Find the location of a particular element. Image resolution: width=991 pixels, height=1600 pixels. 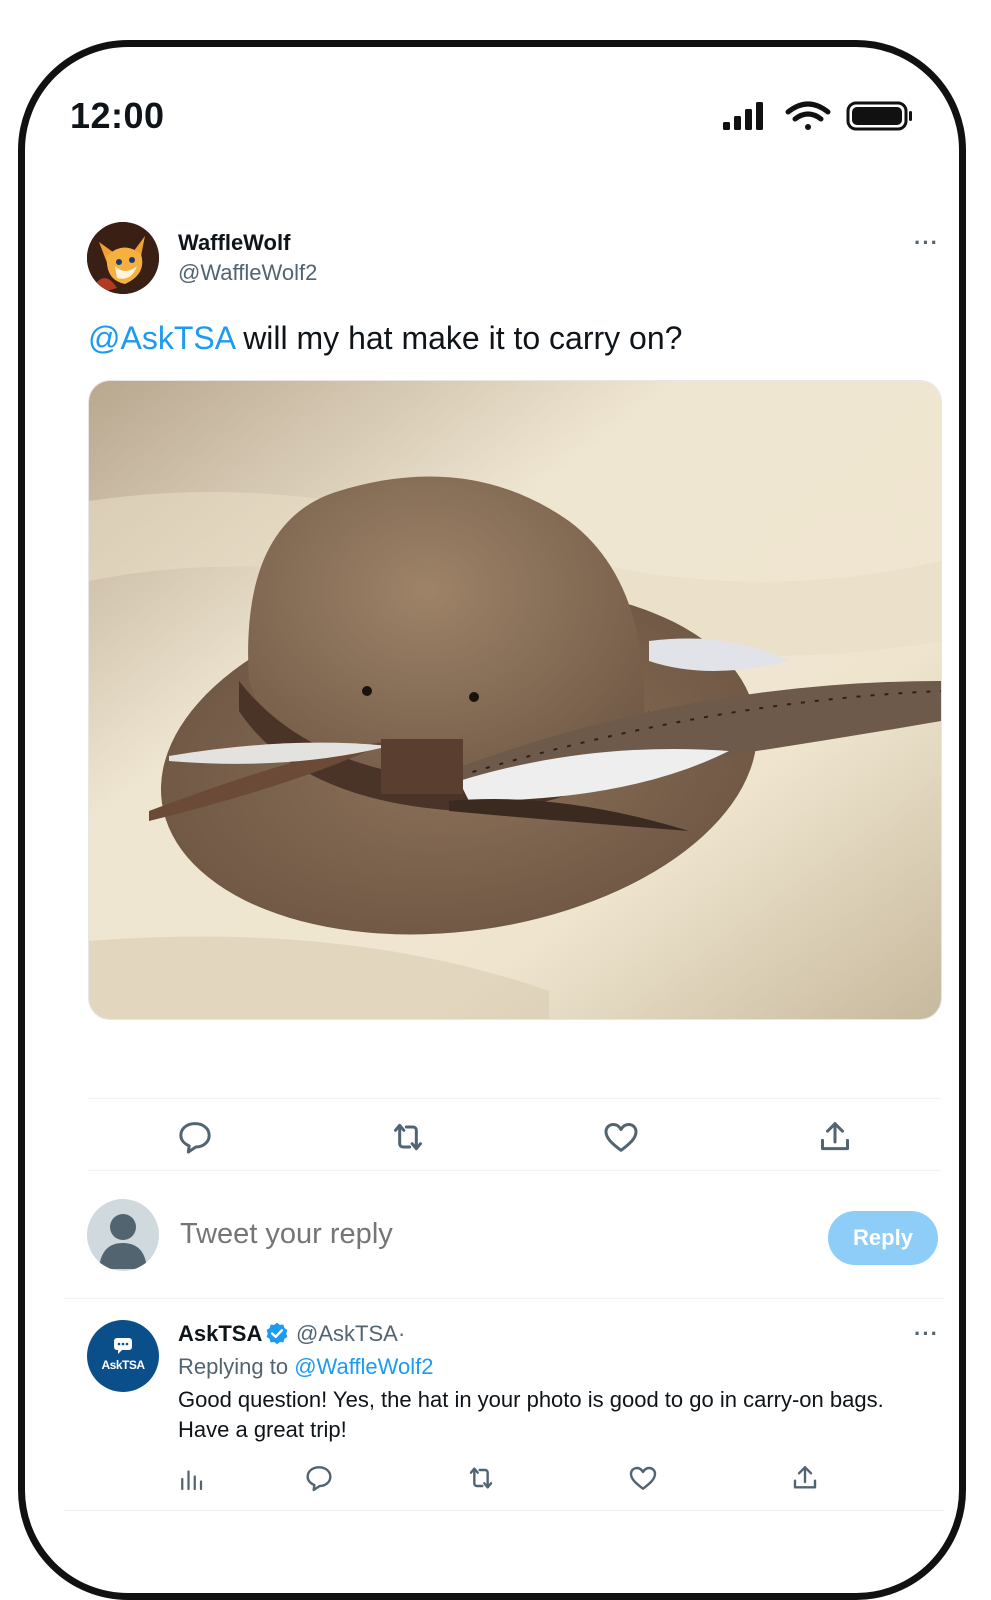

verified-badge-icon is located at coordinates (277, 1334).